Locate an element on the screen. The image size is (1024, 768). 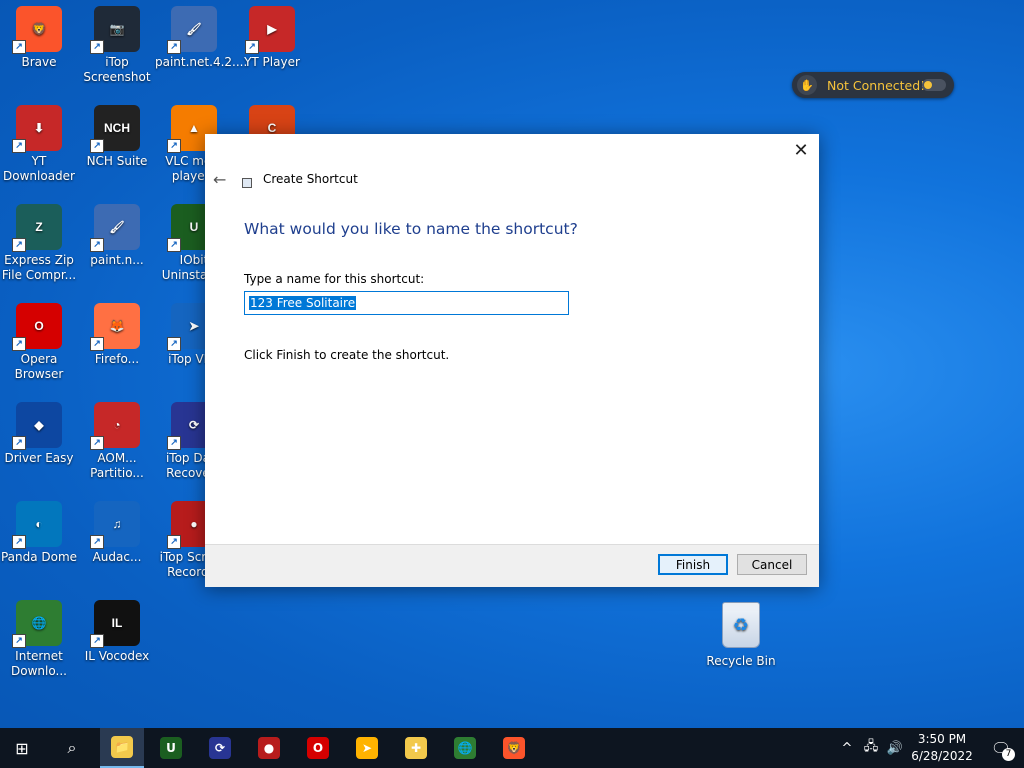
desktop-icon-label: YT Player is located at coordinates (272, 62).